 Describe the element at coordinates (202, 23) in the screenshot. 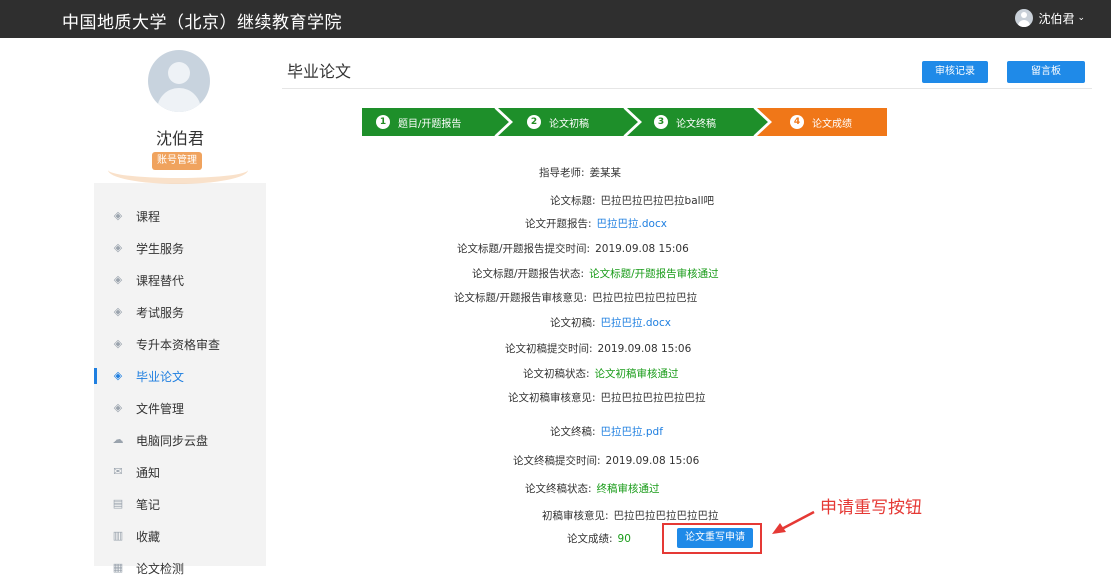

I see `site-title: 中国地质大学（北京）继续教育学院` at that location.